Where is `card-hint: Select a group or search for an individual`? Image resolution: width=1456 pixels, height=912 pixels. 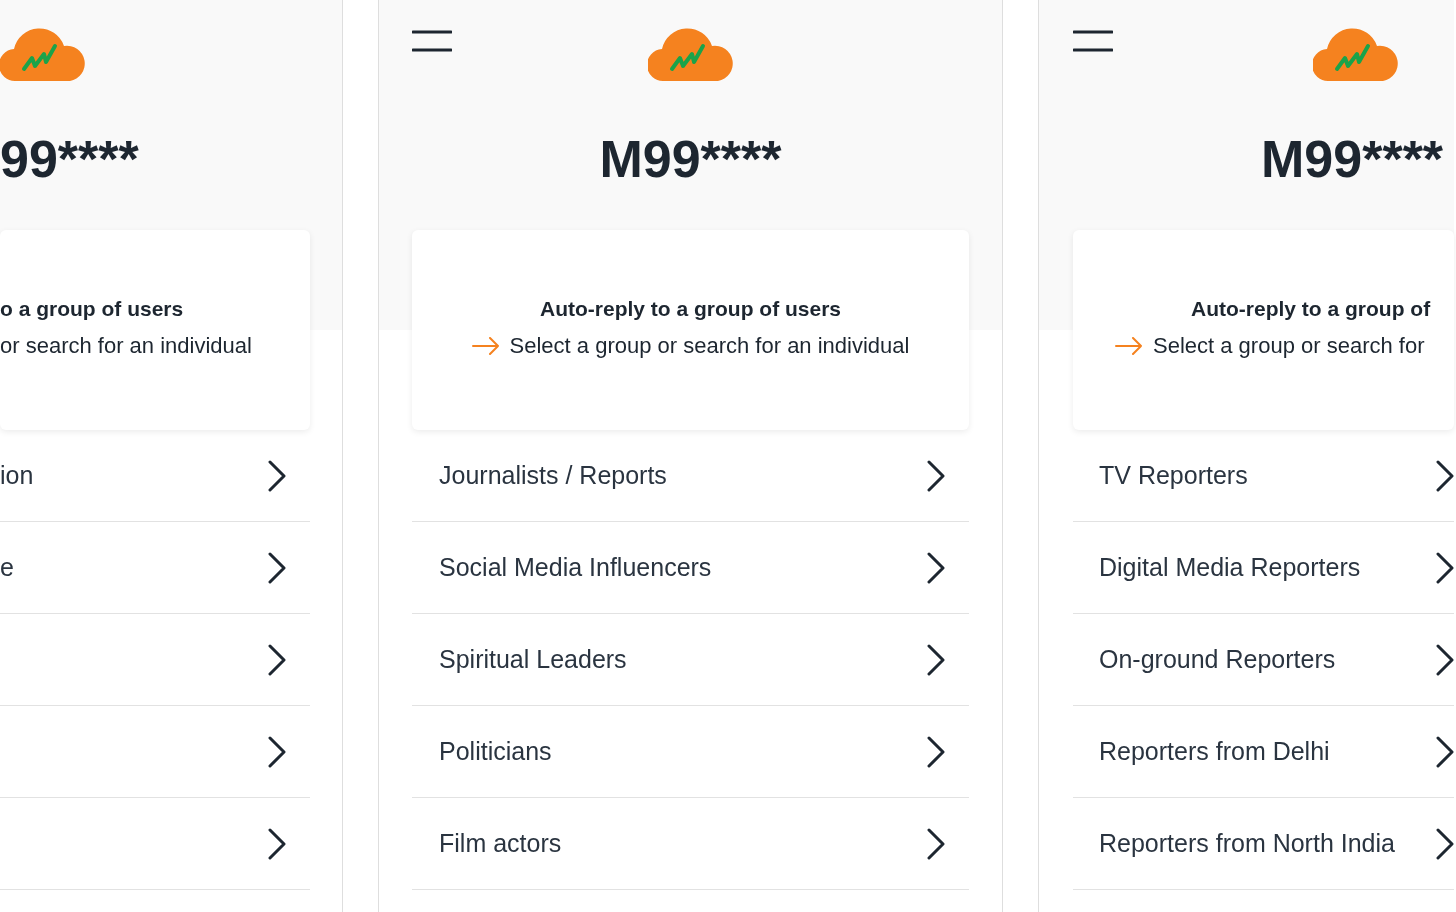
card-hint: Select a group or search for an individual is located at coordinates (709, 346).